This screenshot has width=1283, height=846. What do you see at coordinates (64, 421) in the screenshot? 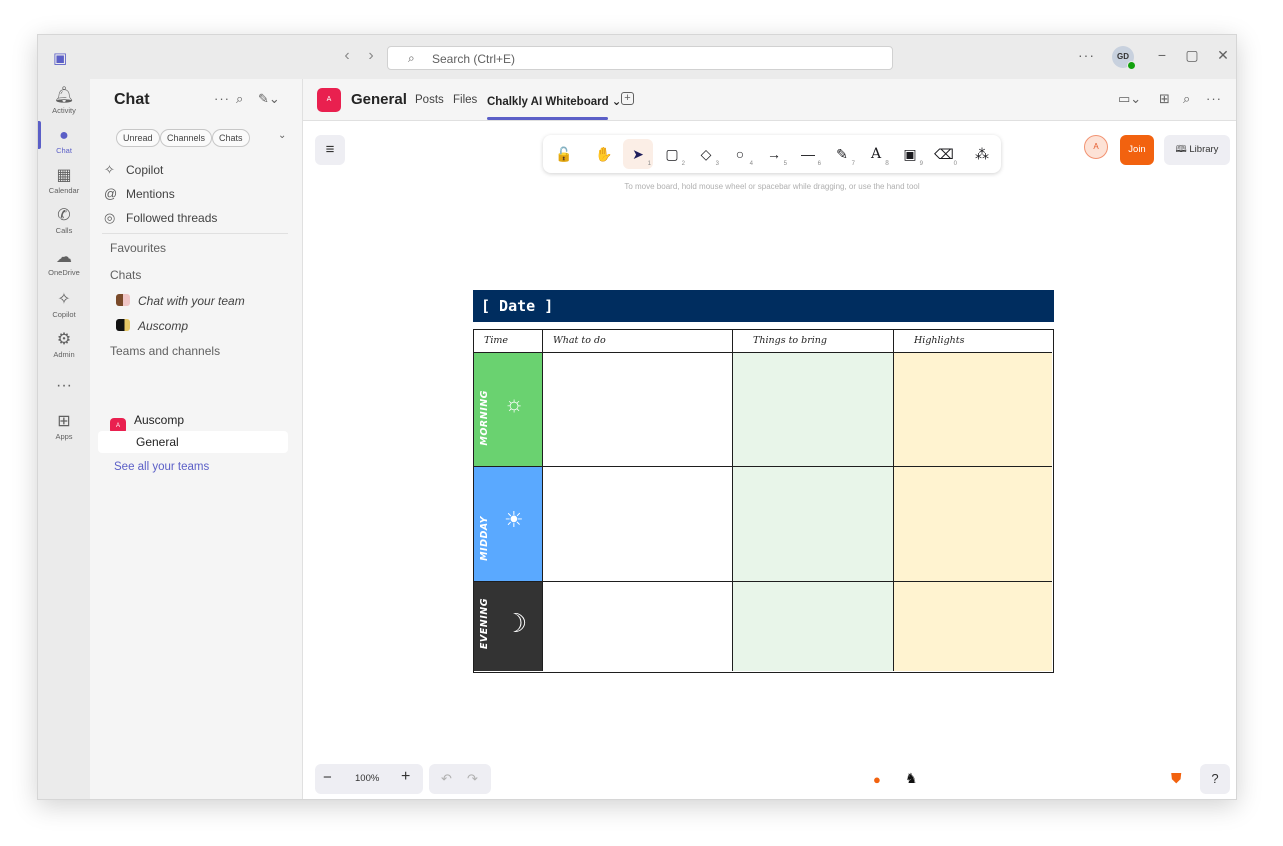
I see `plus-box-icon: ⊞` at bounding box center [64, 421].